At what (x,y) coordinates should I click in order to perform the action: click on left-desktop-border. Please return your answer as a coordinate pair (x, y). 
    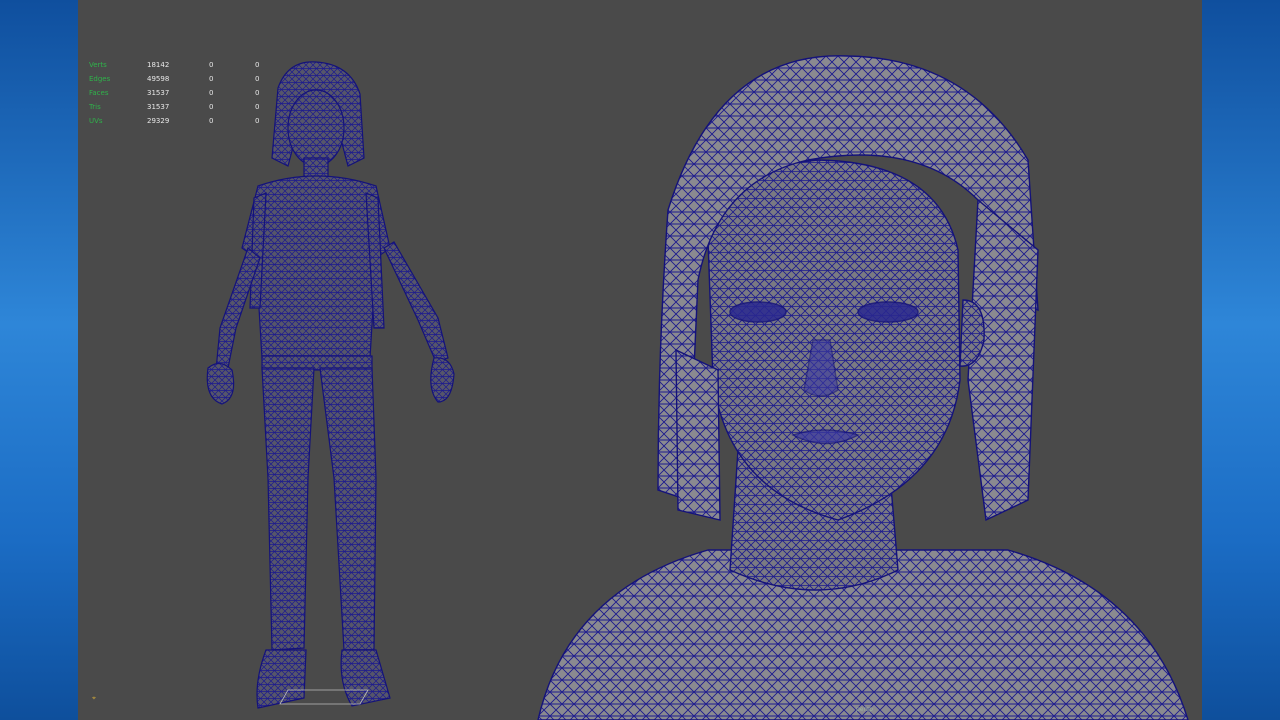
    Looking at the image, I should click on (39, 360).